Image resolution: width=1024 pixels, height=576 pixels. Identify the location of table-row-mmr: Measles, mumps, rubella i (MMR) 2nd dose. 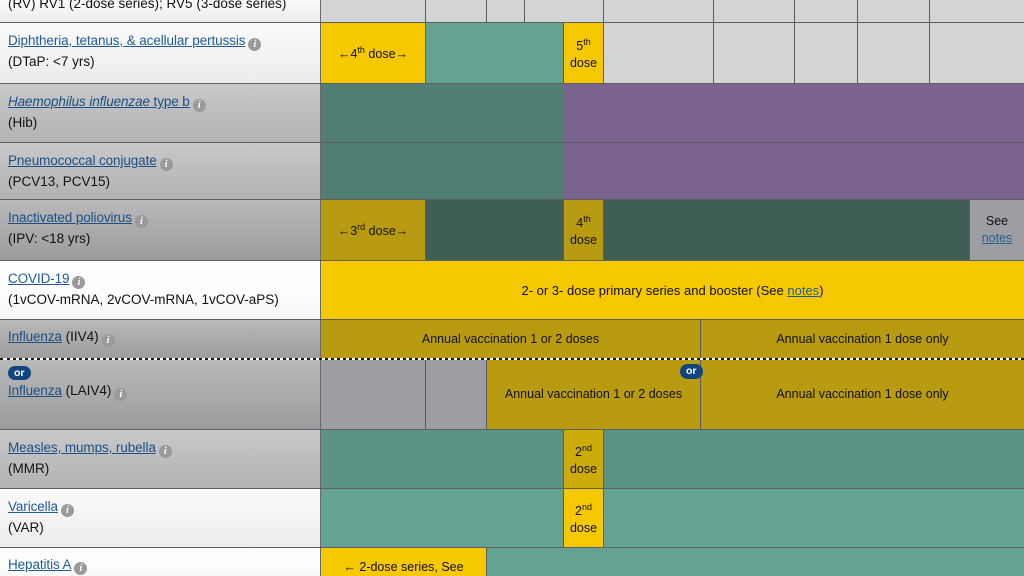
(512, 459).